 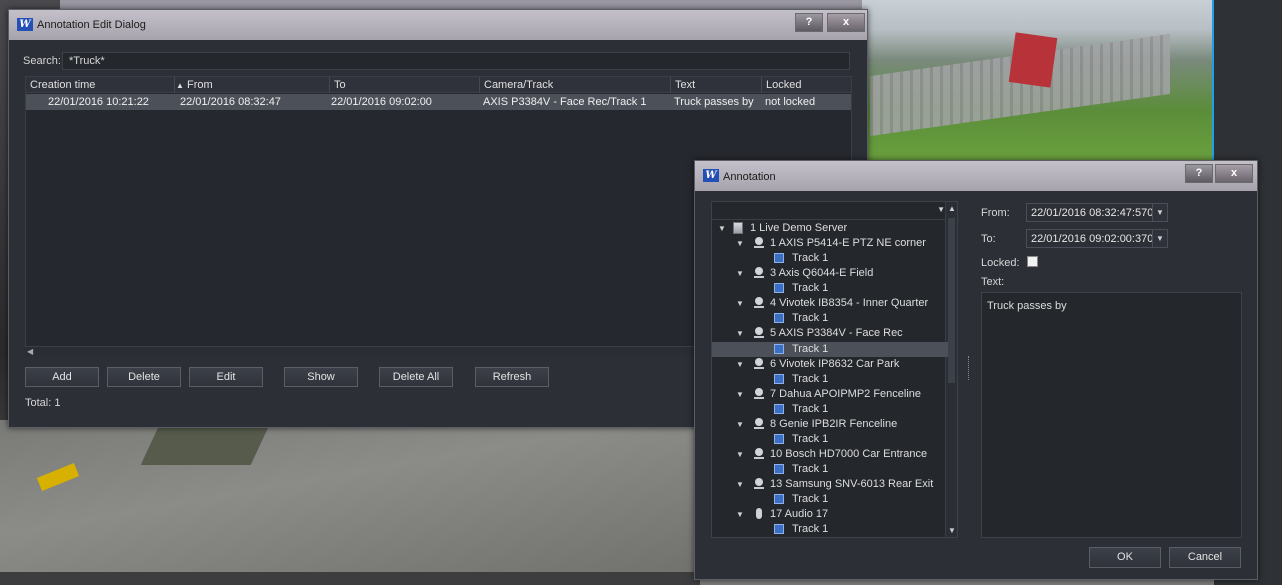 I want to click on tree-item-label: 17 Audio 17, so click(x=799, y=514).